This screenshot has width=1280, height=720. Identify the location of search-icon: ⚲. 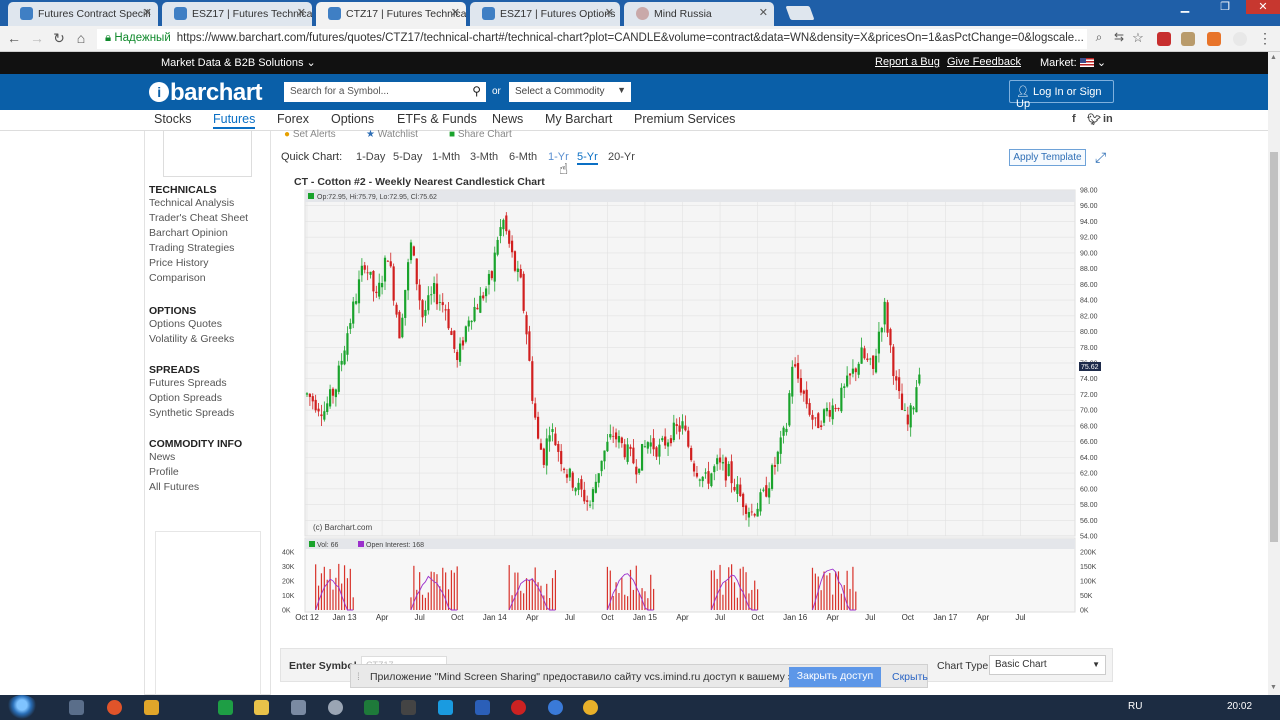
(476, 91).